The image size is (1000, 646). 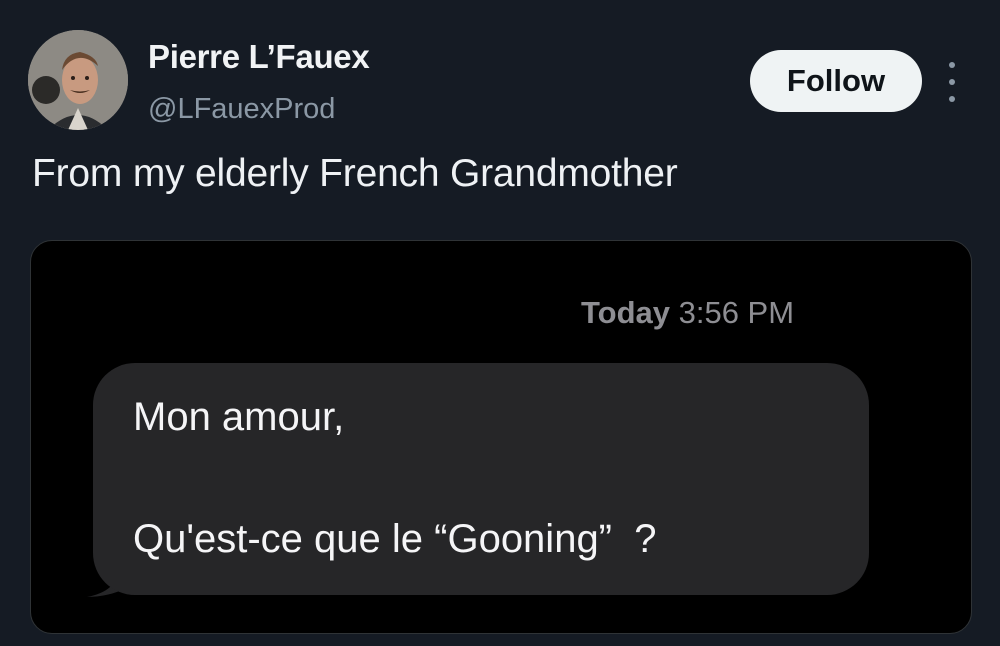 What do you see at coordinates (239, 417) in the screenshot?
I see `message-line-1: Mon amour,` at bounding box center [239, 417].